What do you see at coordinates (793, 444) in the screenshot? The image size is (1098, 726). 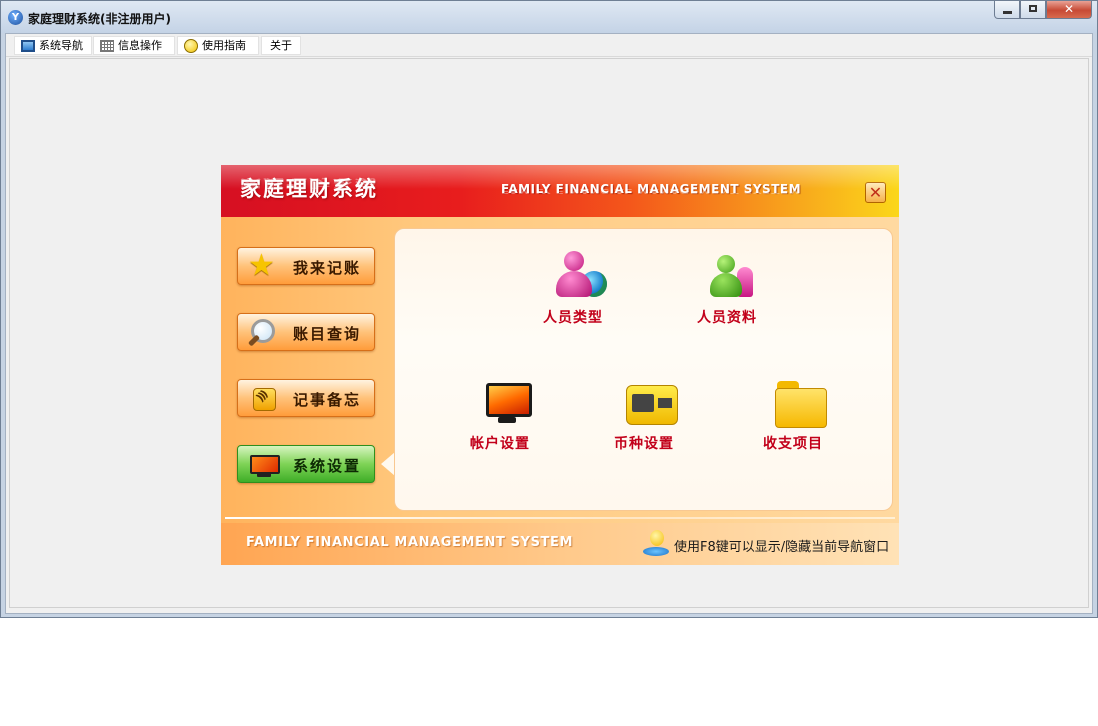 I see `tile-label: 收支项目` at bounding box center [793, 444].